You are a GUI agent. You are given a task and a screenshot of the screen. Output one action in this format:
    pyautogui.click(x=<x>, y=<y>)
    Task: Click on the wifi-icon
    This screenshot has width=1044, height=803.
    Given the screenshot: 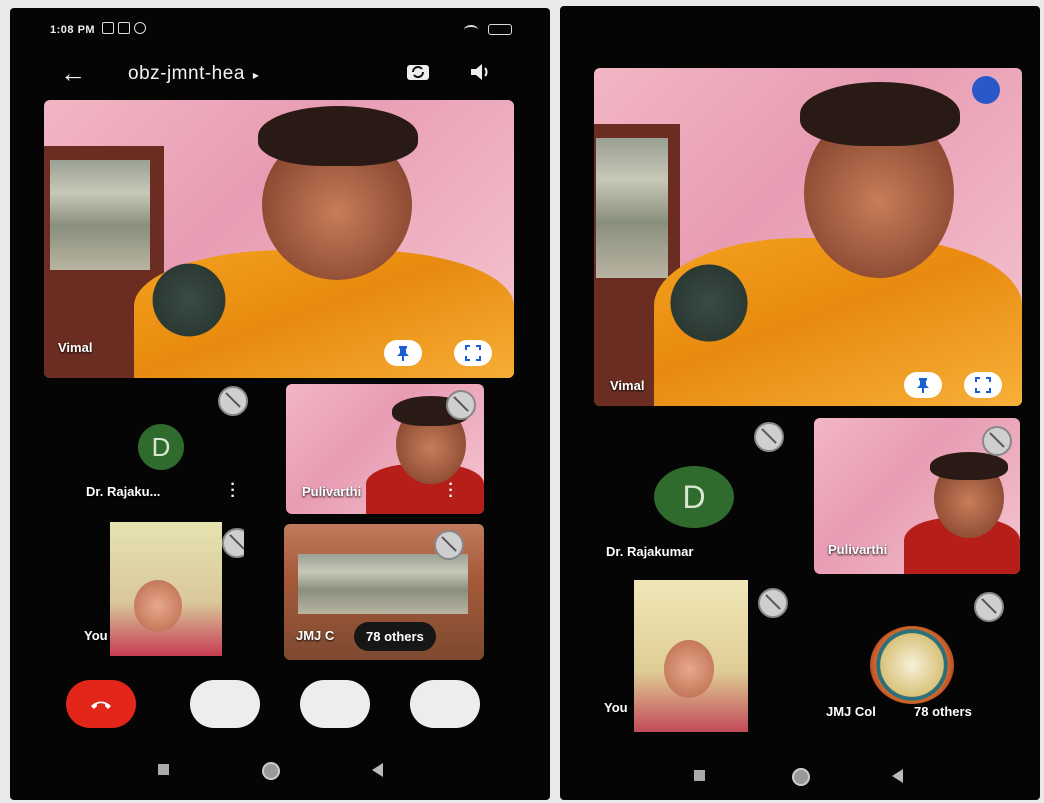 What is the action you would take?
    pyautogui.click(x=471, y=29)
    